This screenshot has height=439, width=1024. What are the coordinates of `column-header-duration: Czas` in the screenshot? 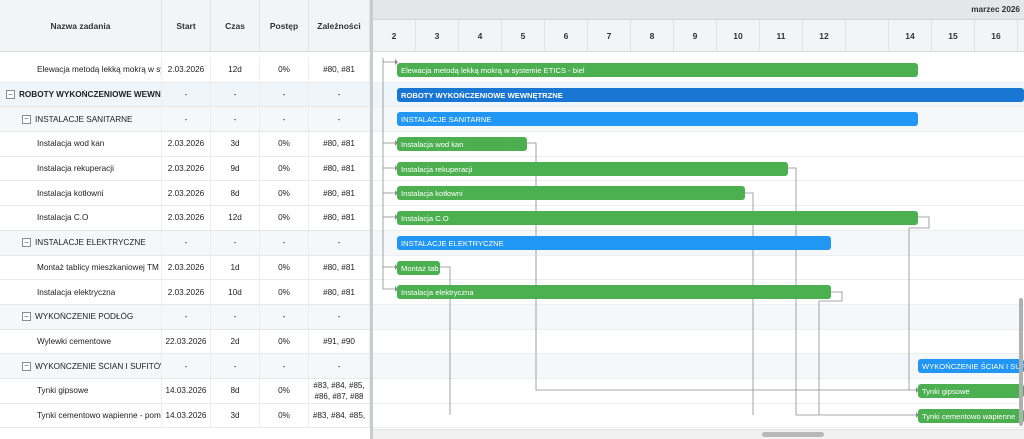 It's located at (235, 26).